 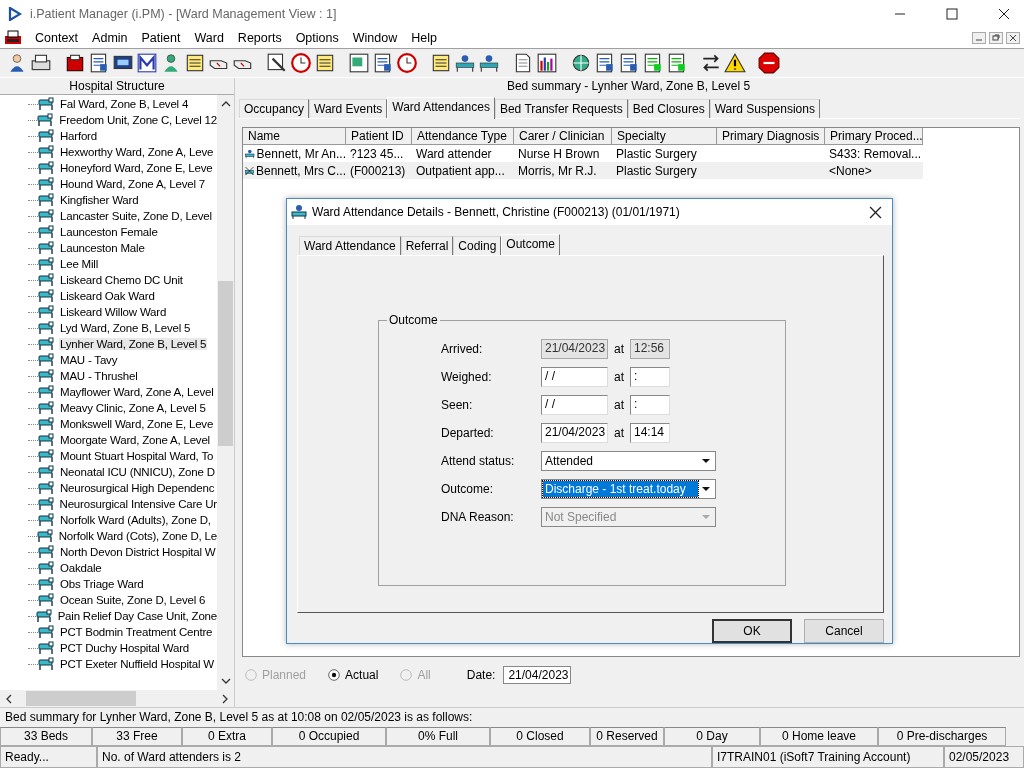 I want to click on tab: Outcome, so click(x=531, y=245).